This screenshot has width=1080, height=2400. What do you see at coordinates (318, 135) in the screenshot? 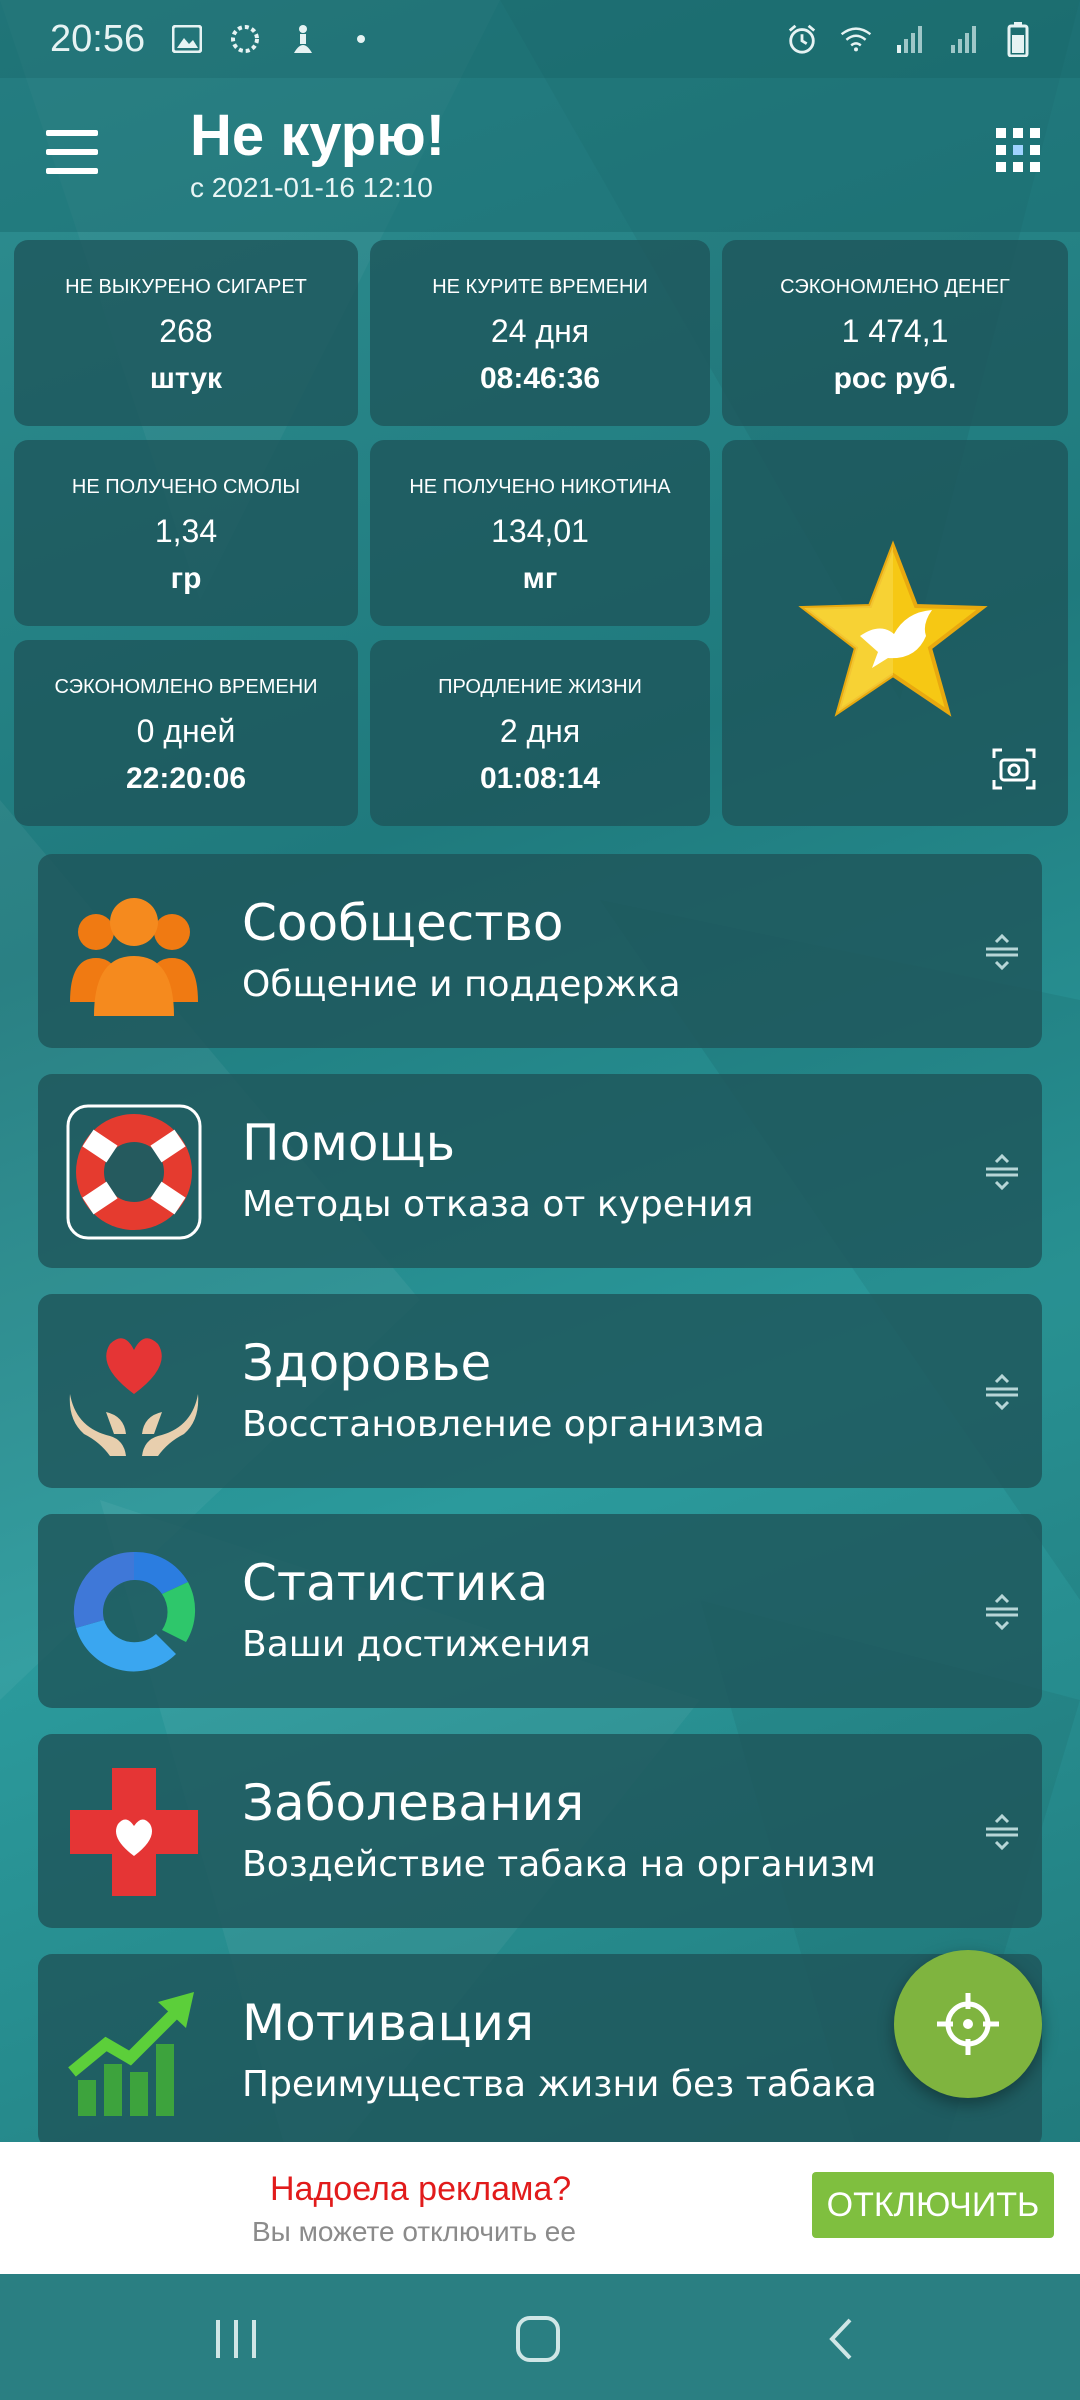
I see `app-title: Не курю!` at bounding box center [318, 135].